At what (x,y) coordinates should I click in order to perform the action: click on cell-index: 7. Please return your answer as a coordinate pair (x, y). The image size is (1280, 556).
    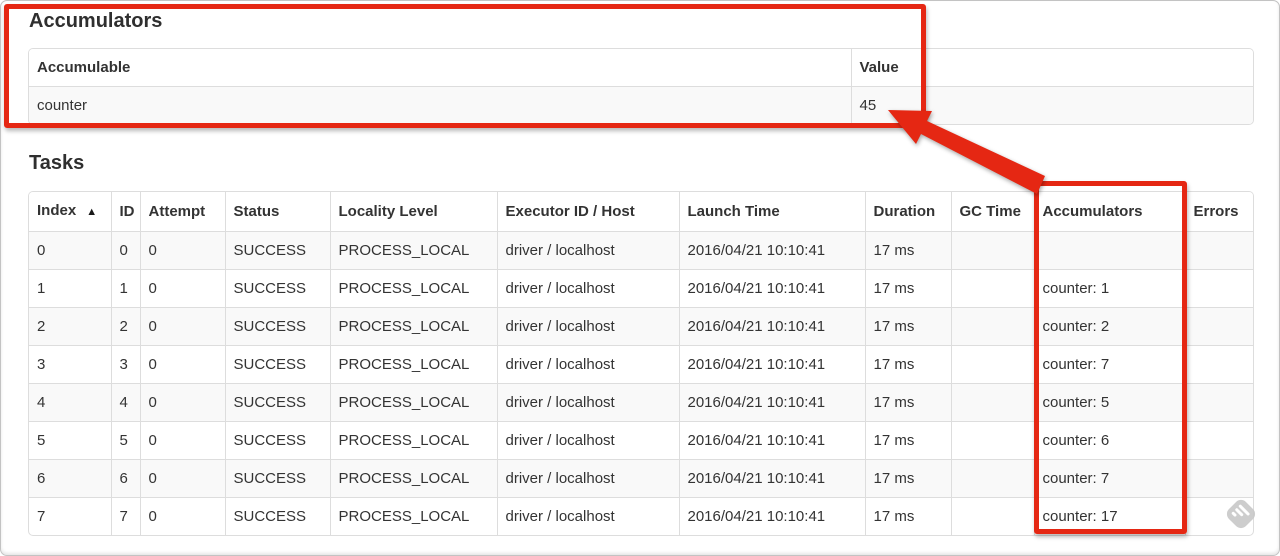
    Looking at the image, I should click on (70, 516).